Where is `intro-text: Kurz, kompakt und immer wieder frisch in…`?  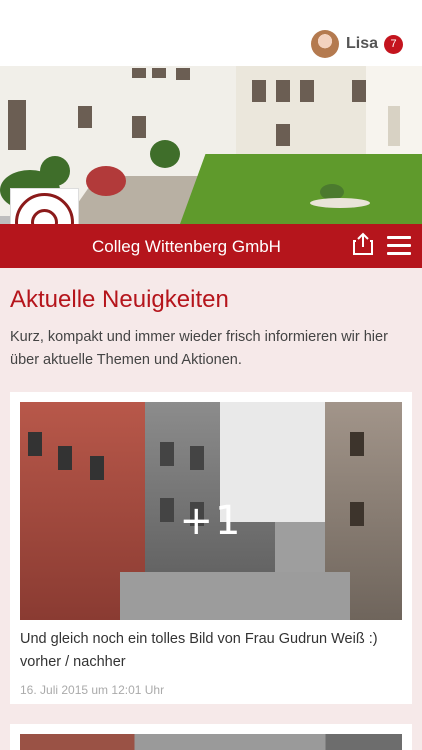
intro-text: Kurz, kompakt und immer wieder frisch in… is located at coordinates (199, 348).